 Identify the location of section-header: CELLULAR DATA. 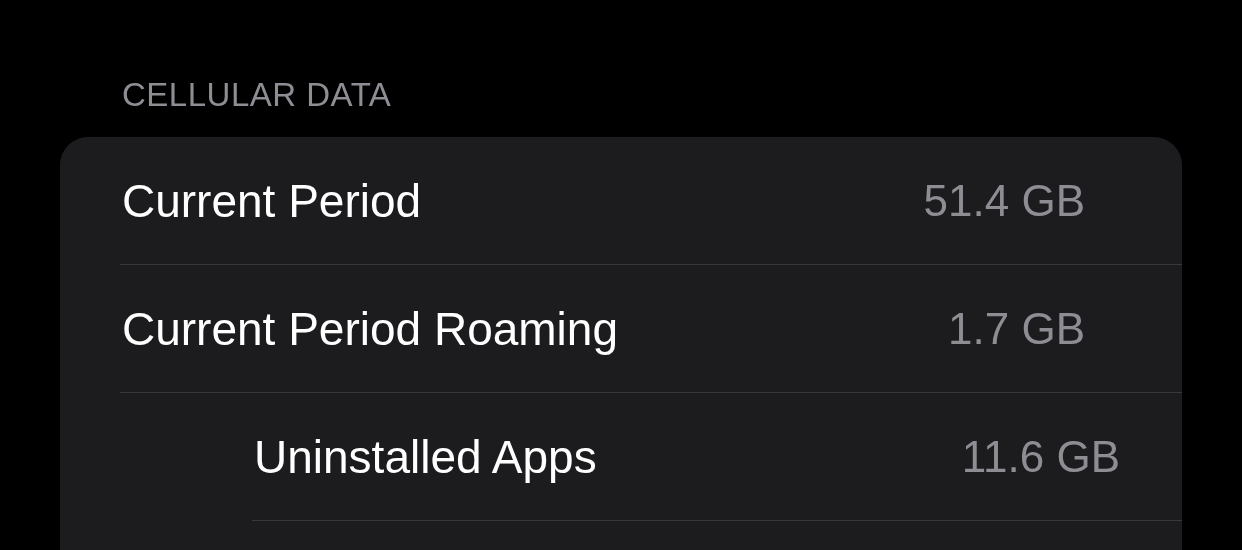
(257, 95).